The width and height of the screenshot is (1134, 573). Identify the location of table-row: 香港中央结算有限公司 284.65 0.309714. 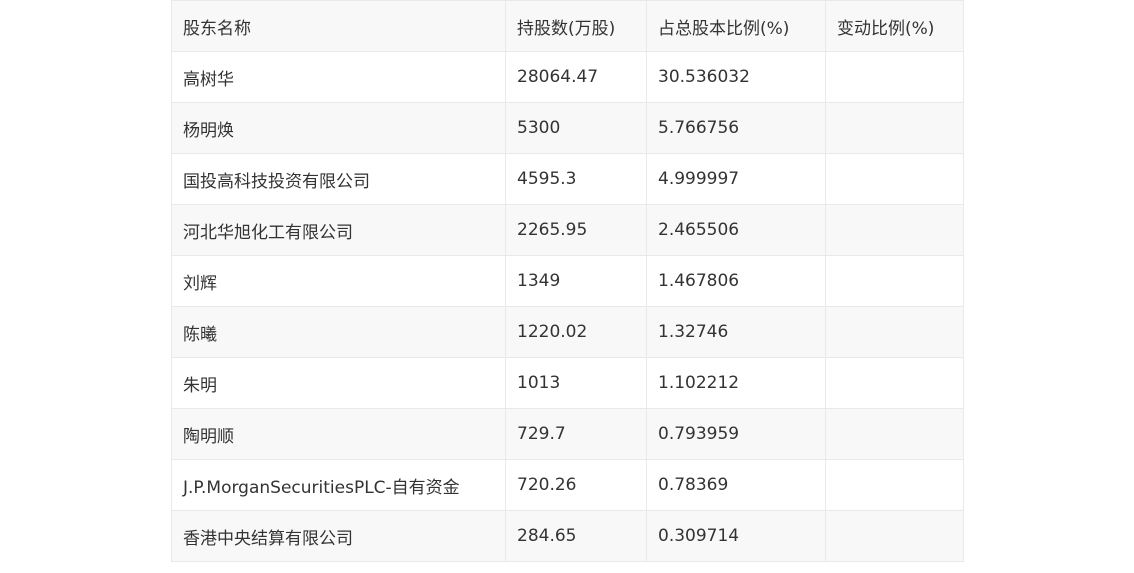
(567, 536).